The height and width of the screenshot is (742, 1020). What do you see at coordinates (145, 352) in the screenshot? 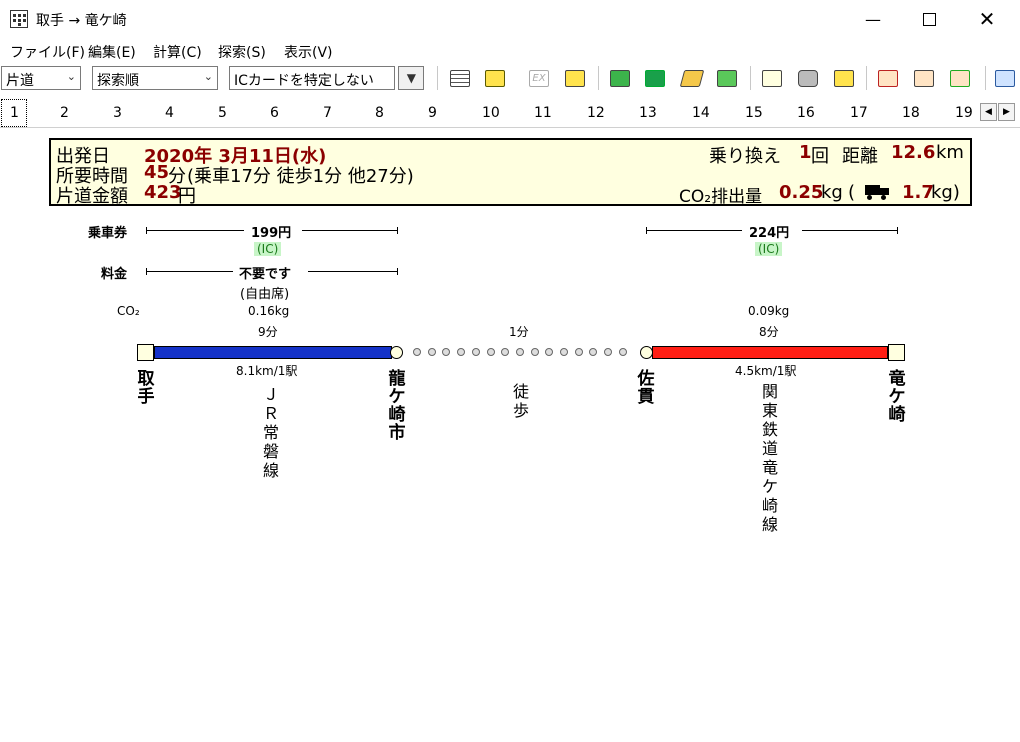
I see `station-marker-origin` at bounding box center [145, 352].